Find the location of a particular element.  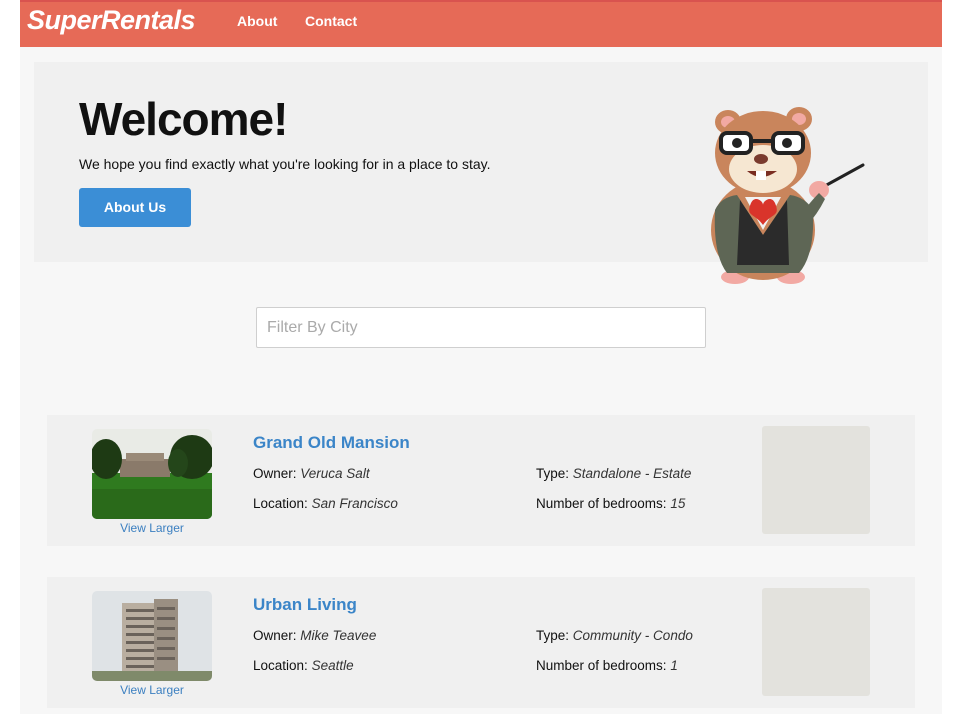

bedrooms-value: 1 is located at coordinates (674, 665).